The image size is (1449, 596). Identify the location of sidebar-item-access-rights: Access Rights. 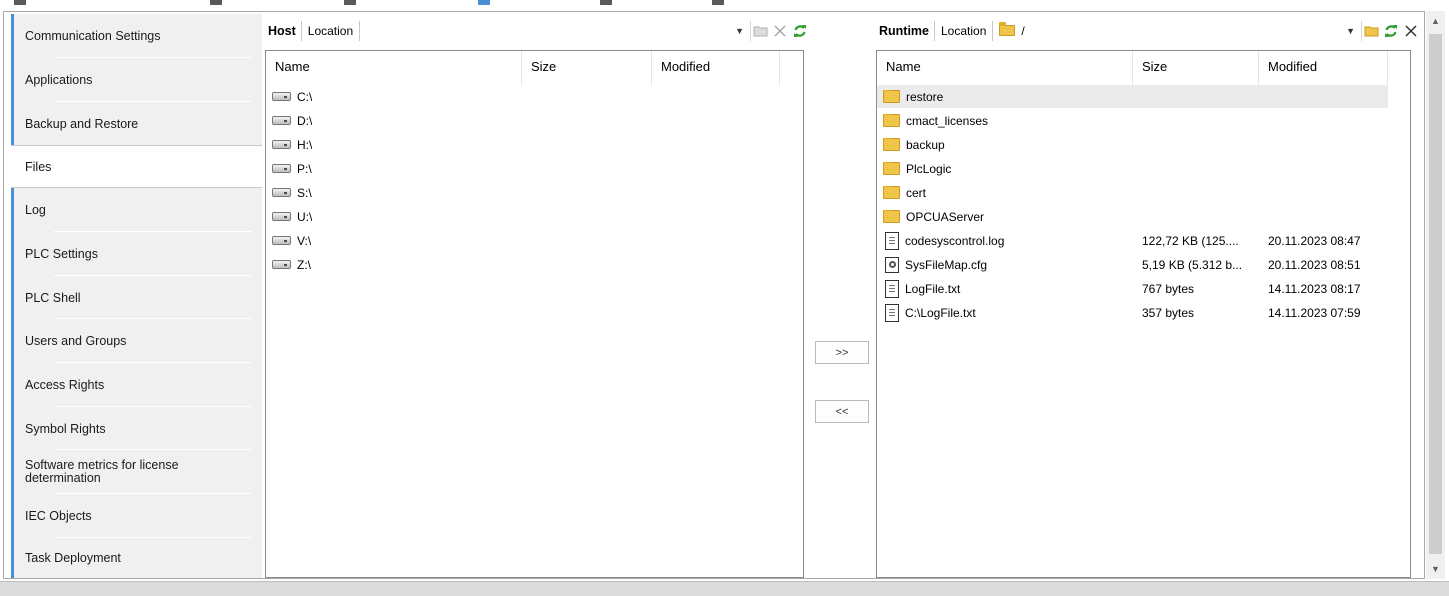
(138, 385).